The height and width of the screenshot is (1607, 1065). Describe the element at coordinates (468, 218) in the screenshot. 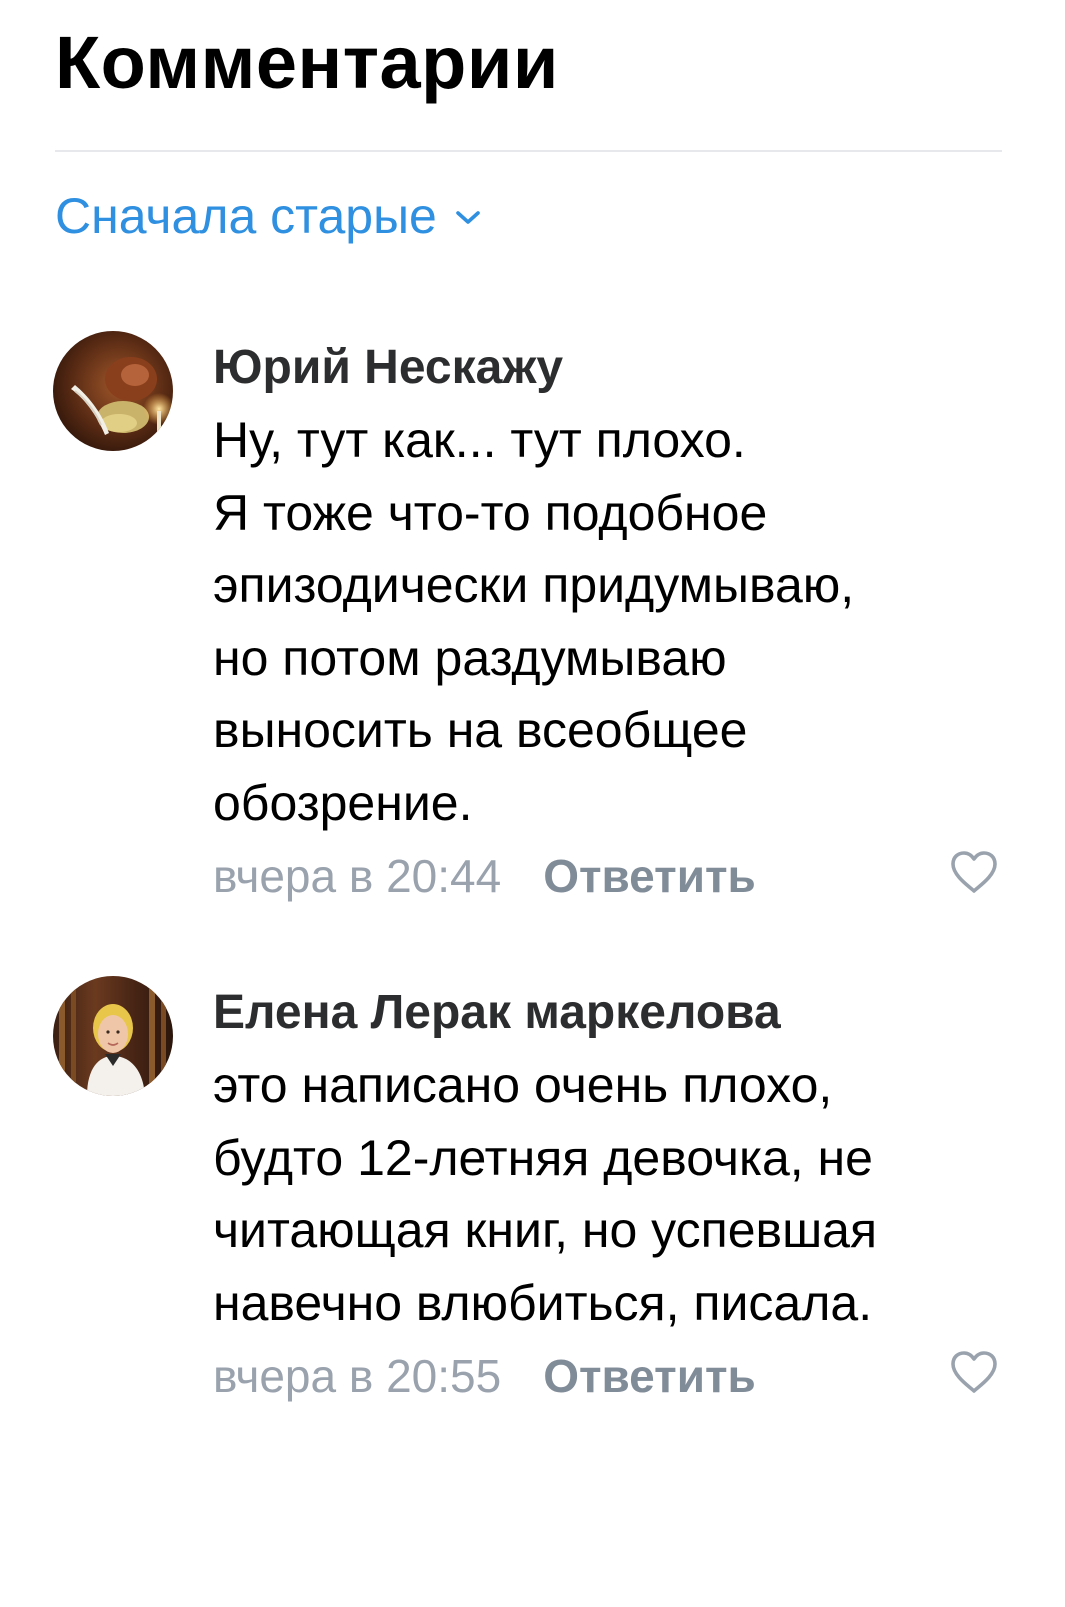

I see `chevron-down-icon` at that location.